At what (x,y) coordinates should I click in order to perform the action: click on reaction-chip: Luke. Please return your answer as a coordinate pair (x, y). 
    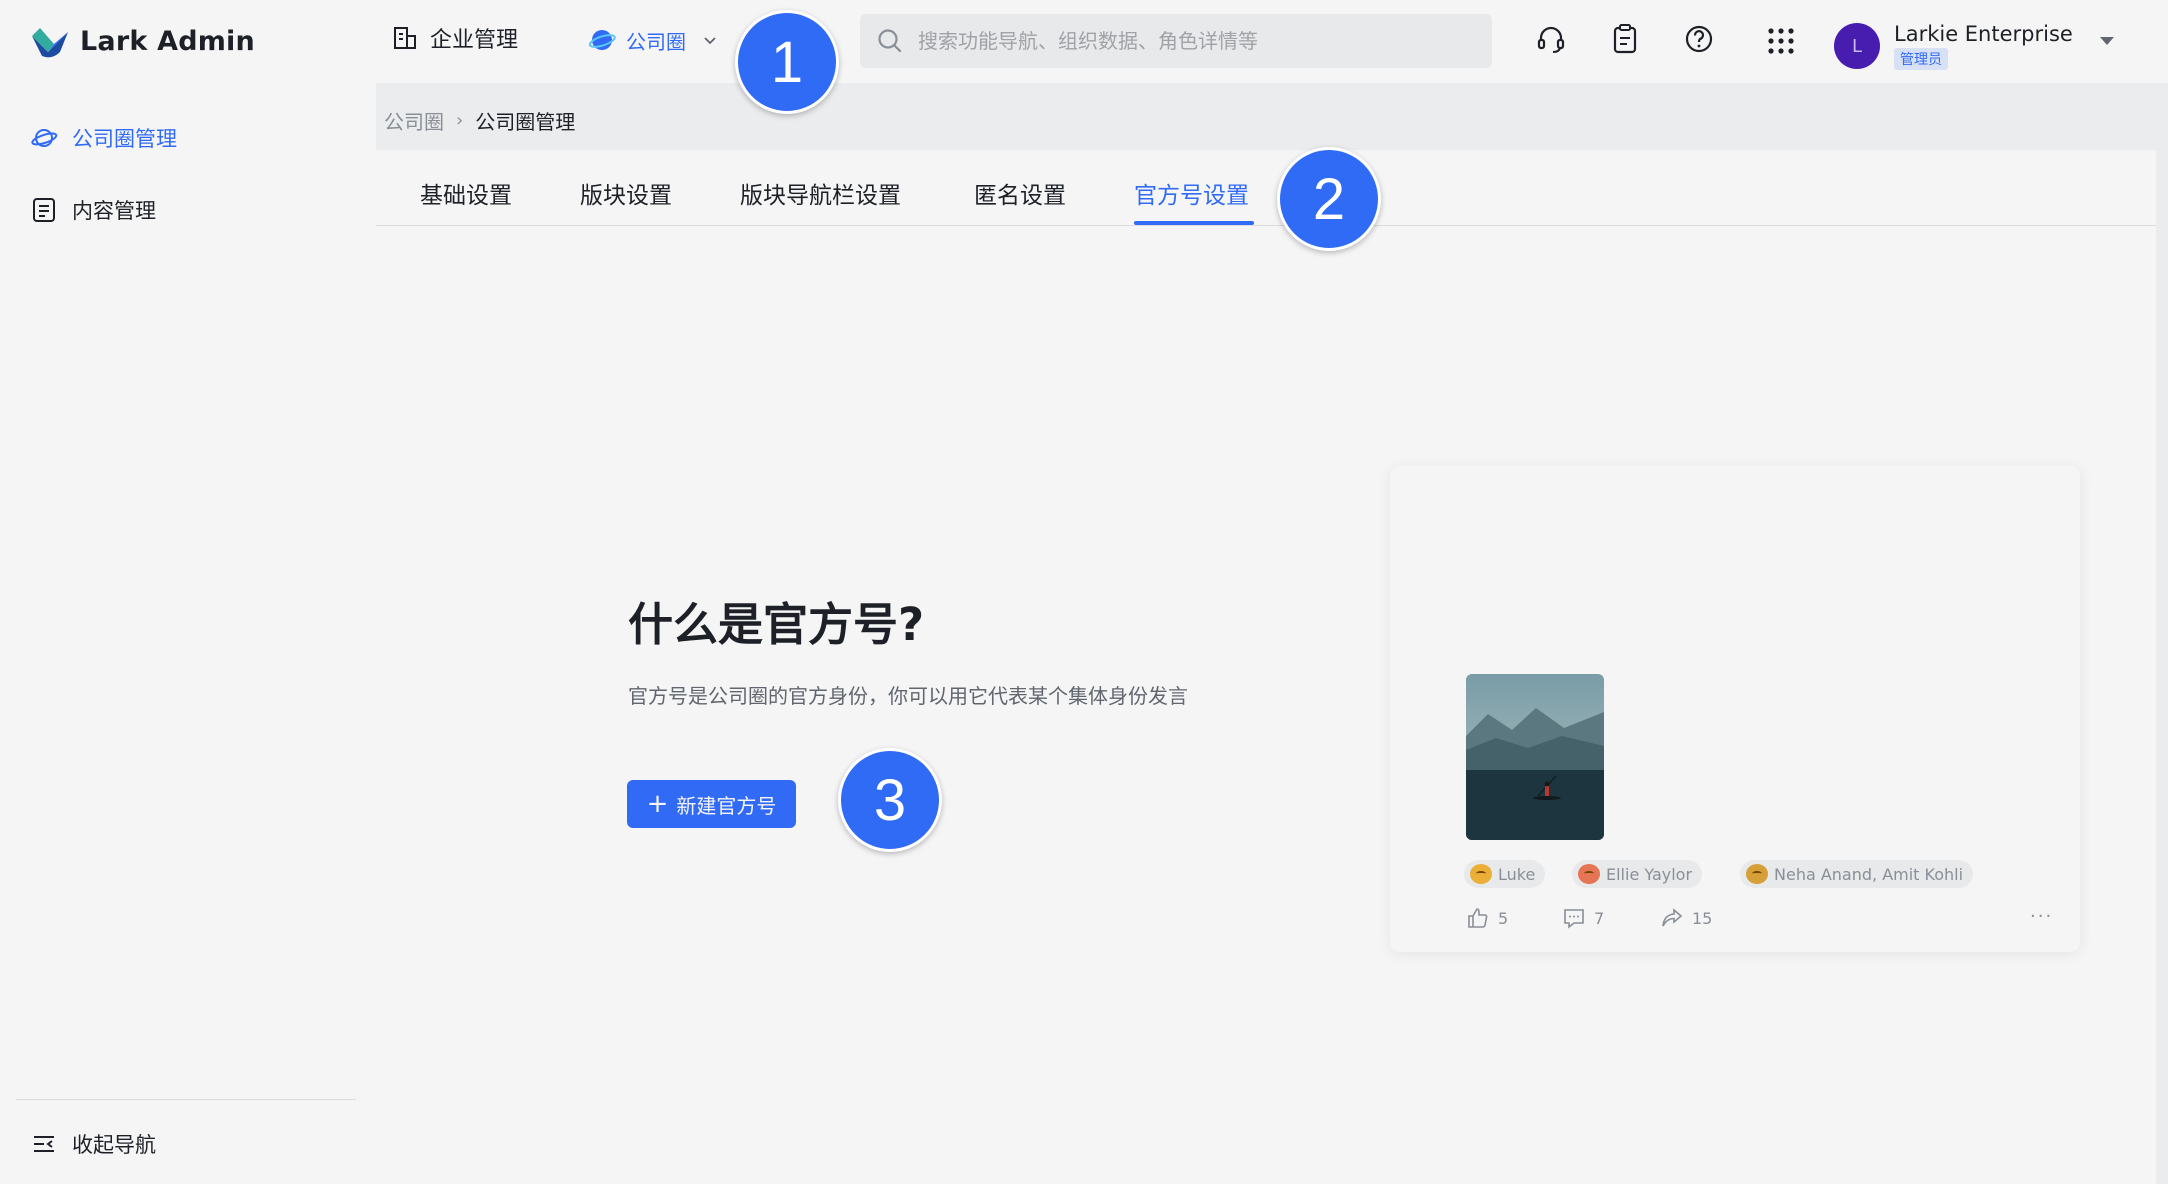
    Looking at the image, I should click on (1505, 874).